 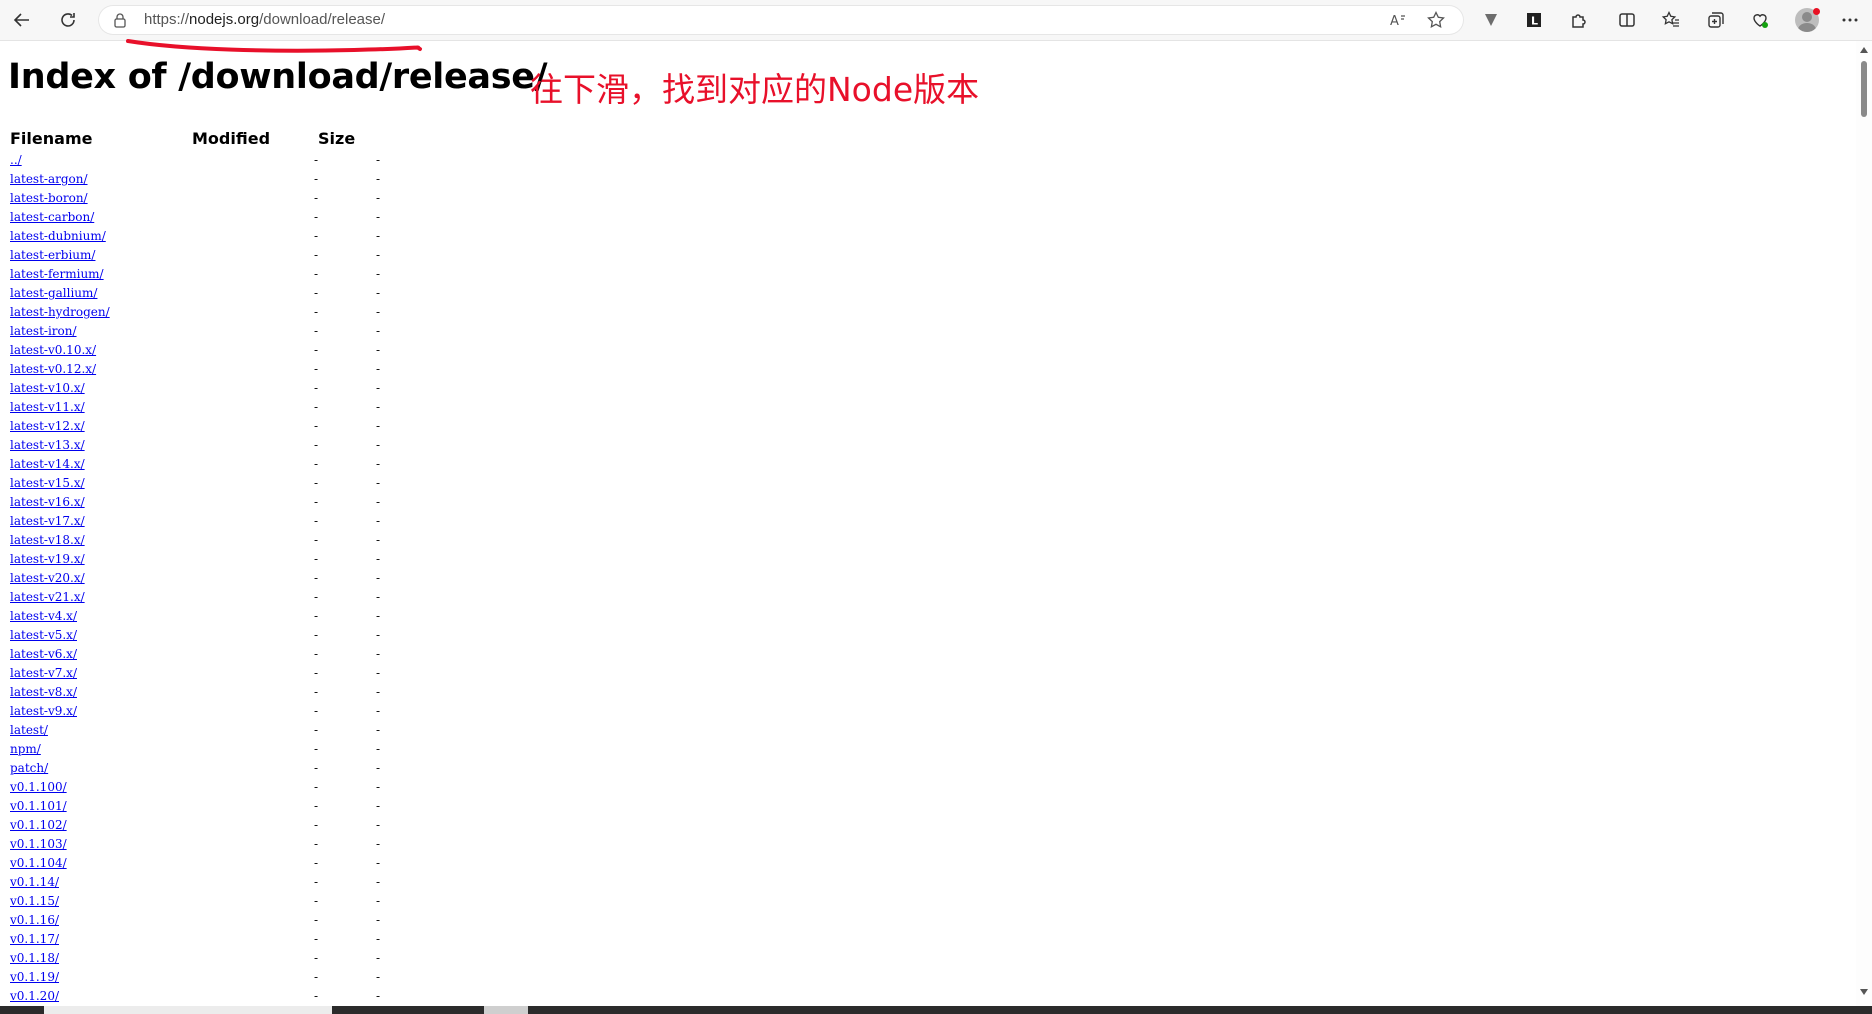 I want to click on file-link: latest-v15.x/, so click(x=47, y=483).